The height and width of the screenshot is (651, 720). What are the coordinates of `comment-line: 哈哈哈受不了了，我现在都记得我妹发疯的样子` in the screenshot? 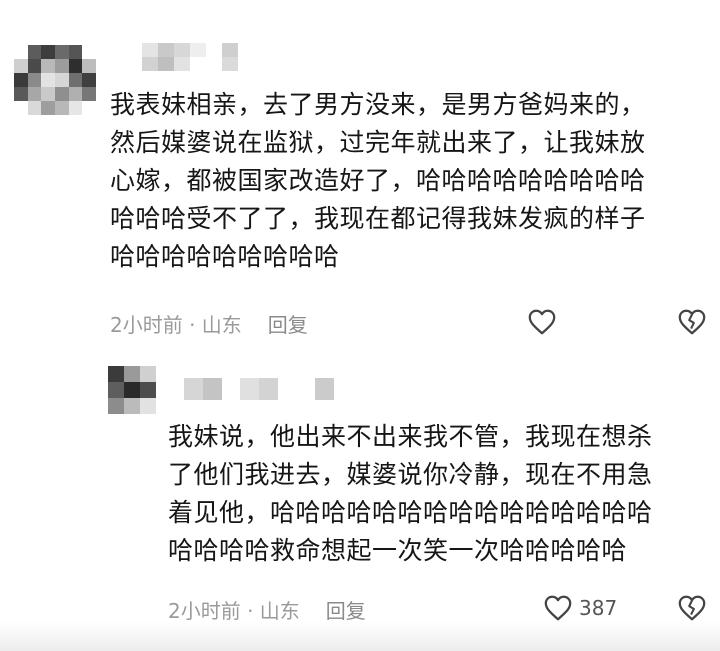 It's located at (378, 218).